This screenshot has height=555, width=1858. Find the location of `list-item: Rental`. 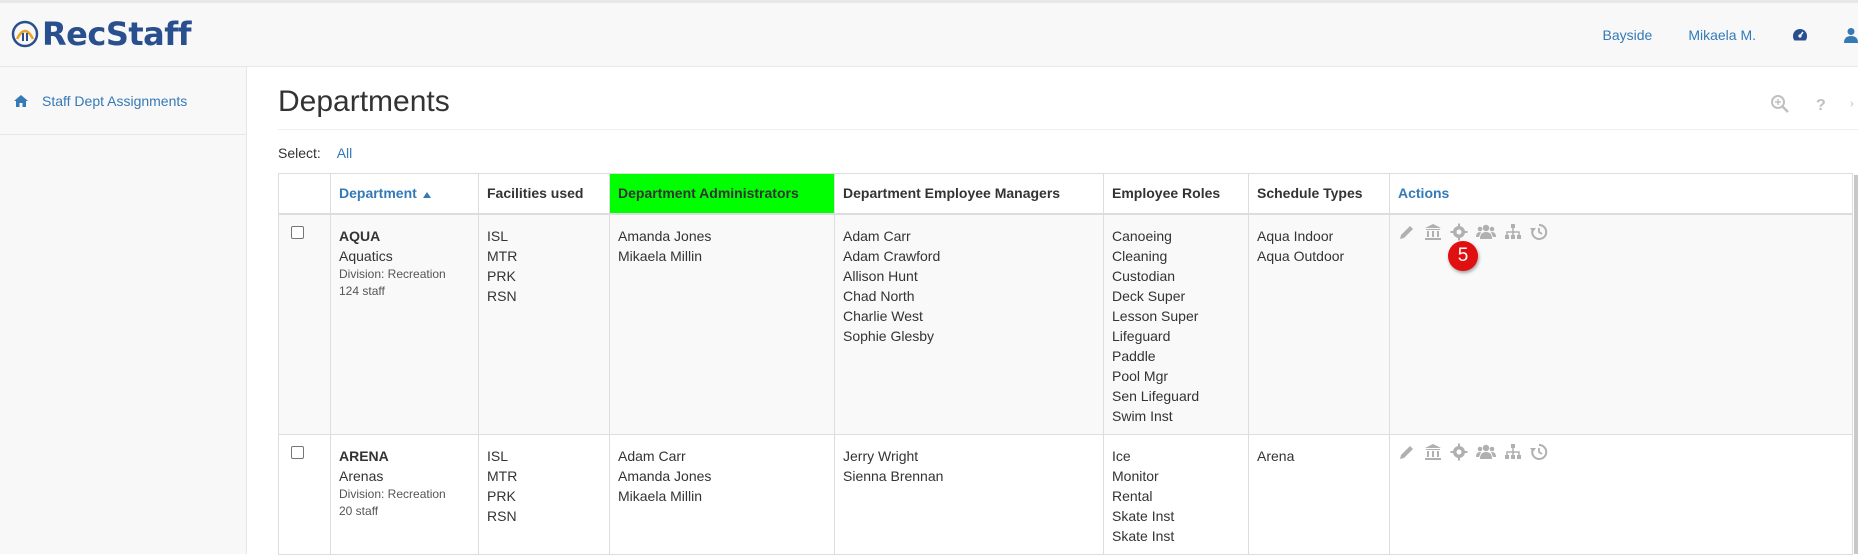

list-item: Rental is located at coordinates (1176, 496).